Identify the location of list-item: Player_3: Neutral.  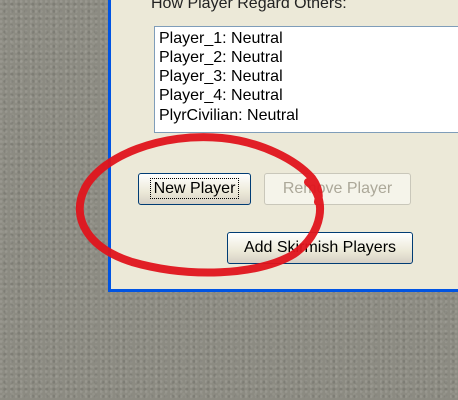
(221, 76).